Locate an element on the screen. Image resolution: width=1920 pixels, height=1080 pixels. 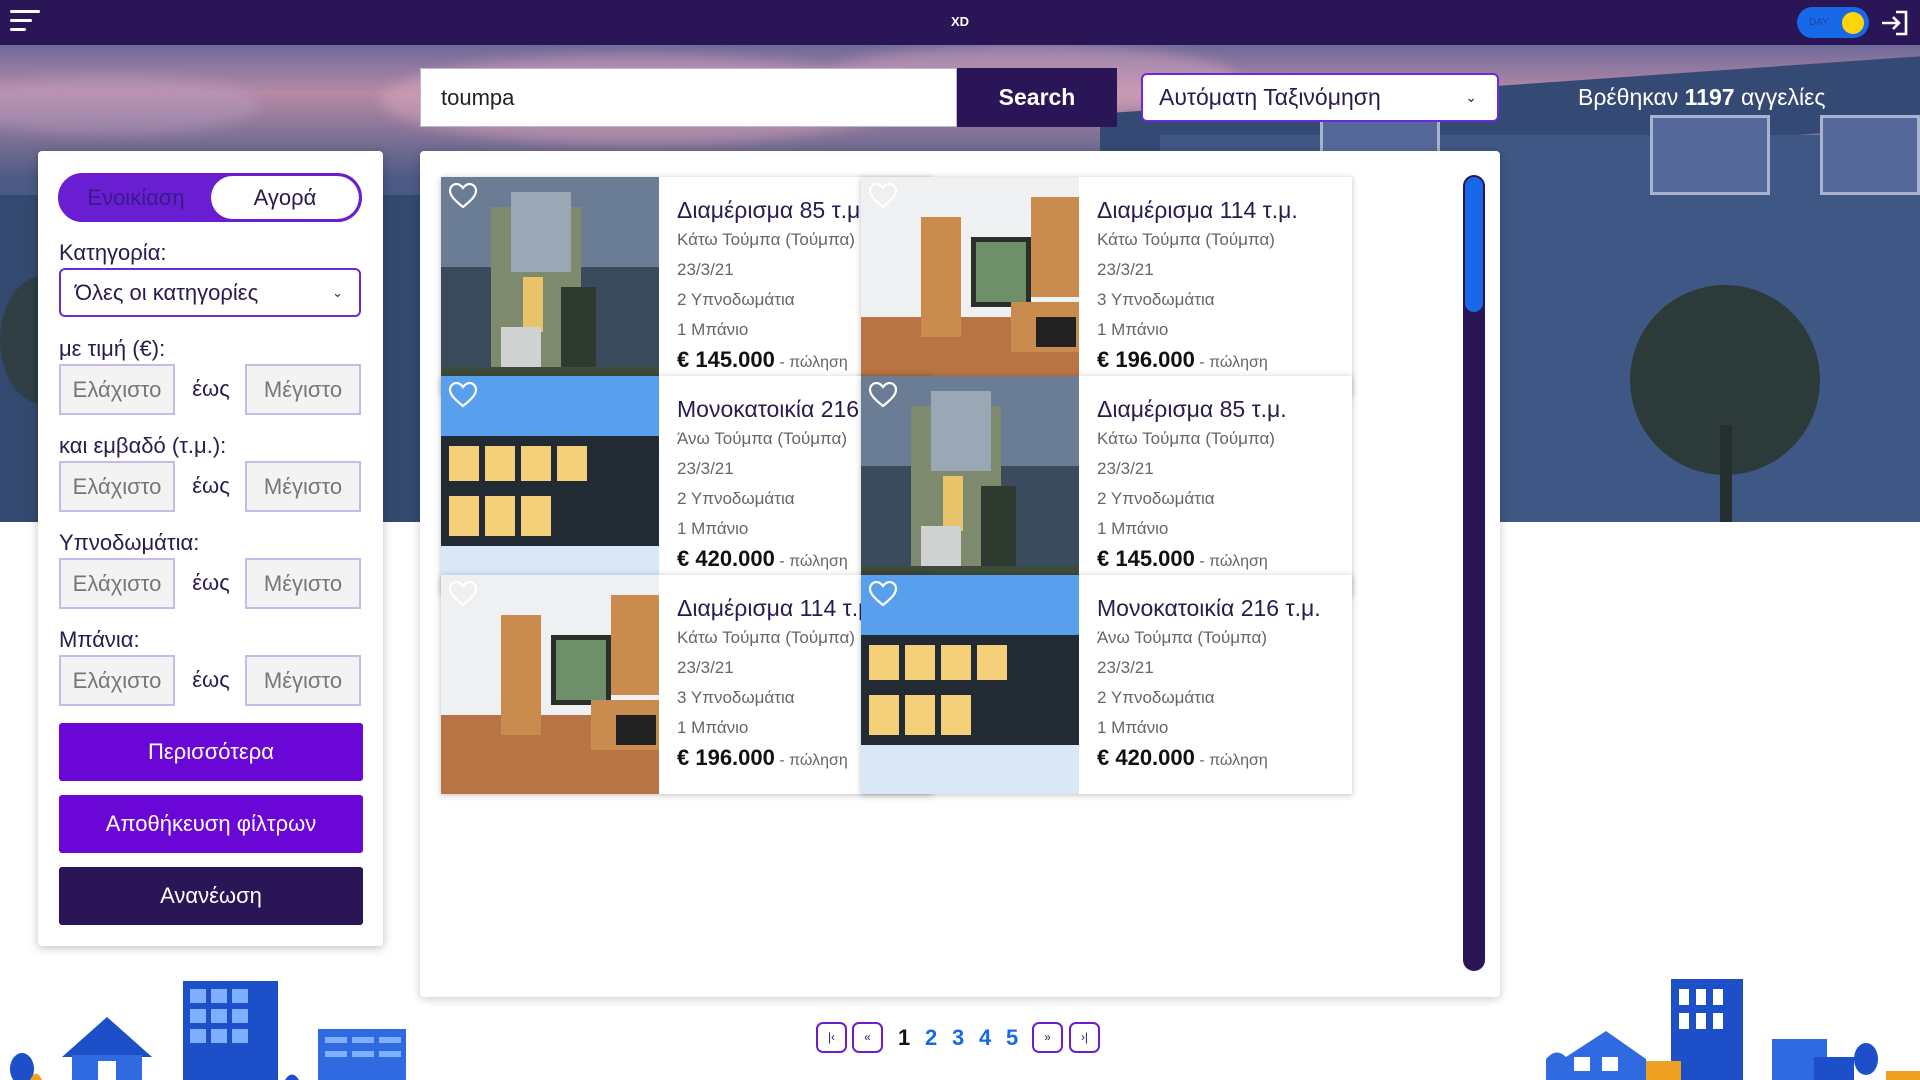
search-input is located at coordinates (688, 97).